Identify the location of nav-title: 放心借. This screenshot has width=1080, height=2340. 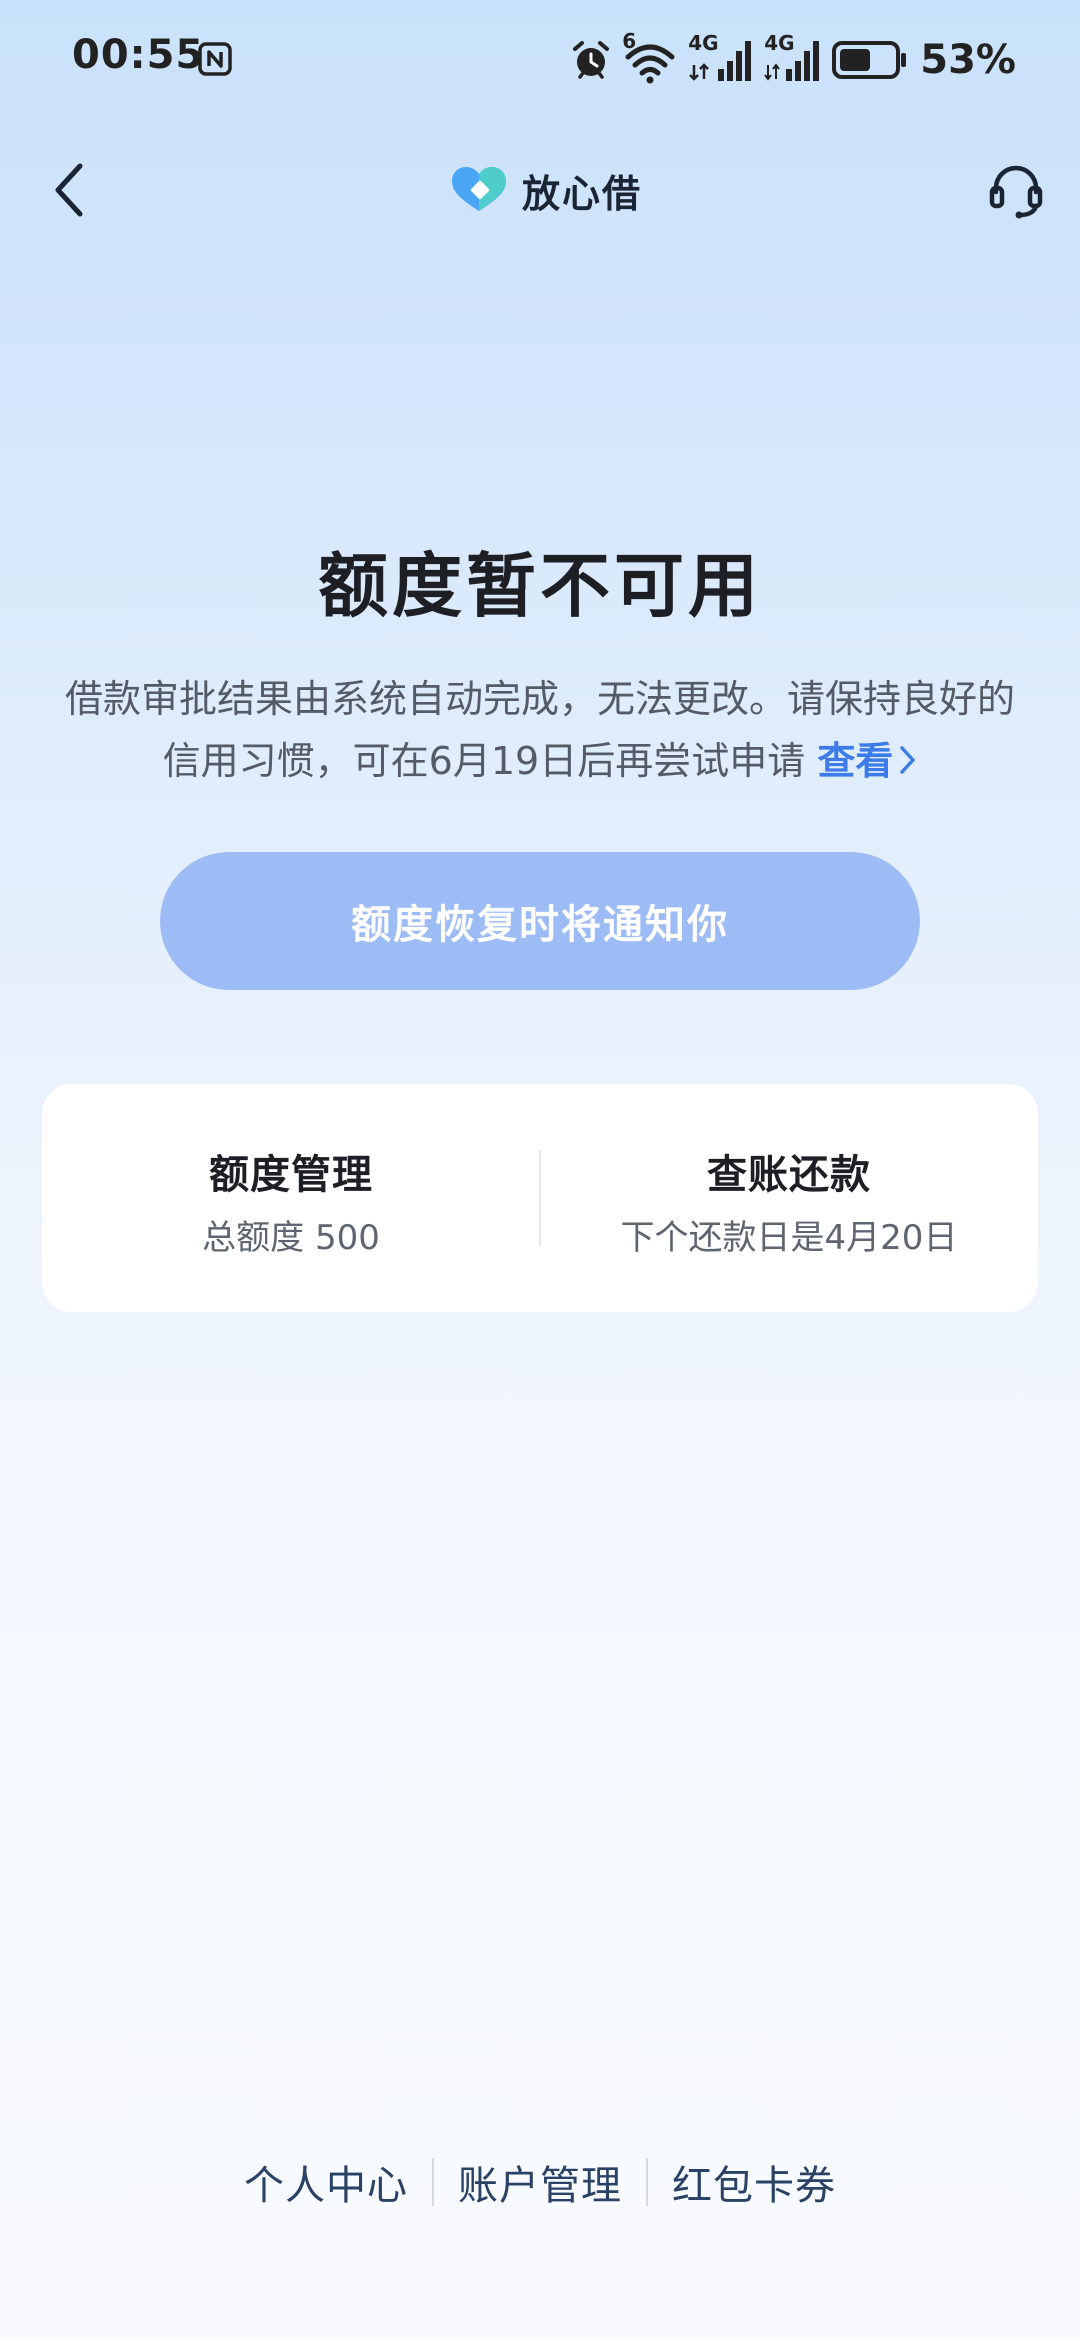
(546, 190).